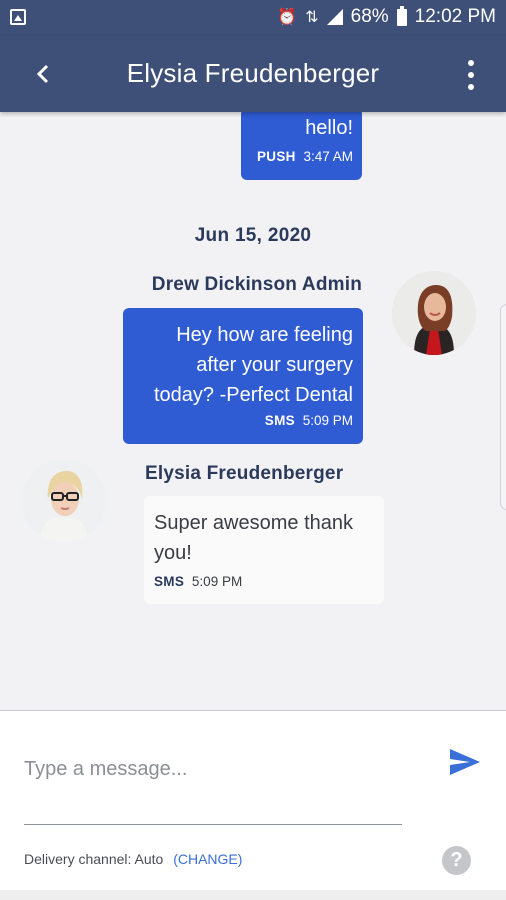  Describe the element at coordinates (173, 553) in the screenshot. I see `message-line: you!` at that location.